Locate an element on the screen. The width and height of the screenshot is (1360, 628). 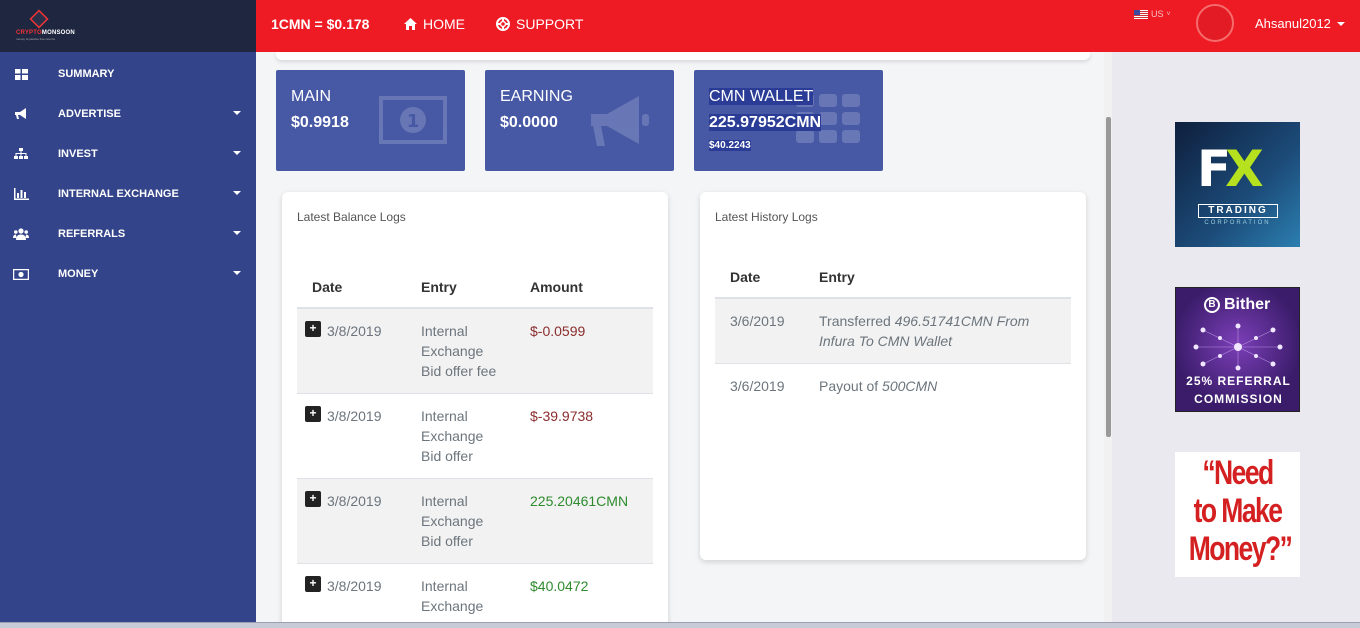
header-card-edge is located at coordinates (683, 56).